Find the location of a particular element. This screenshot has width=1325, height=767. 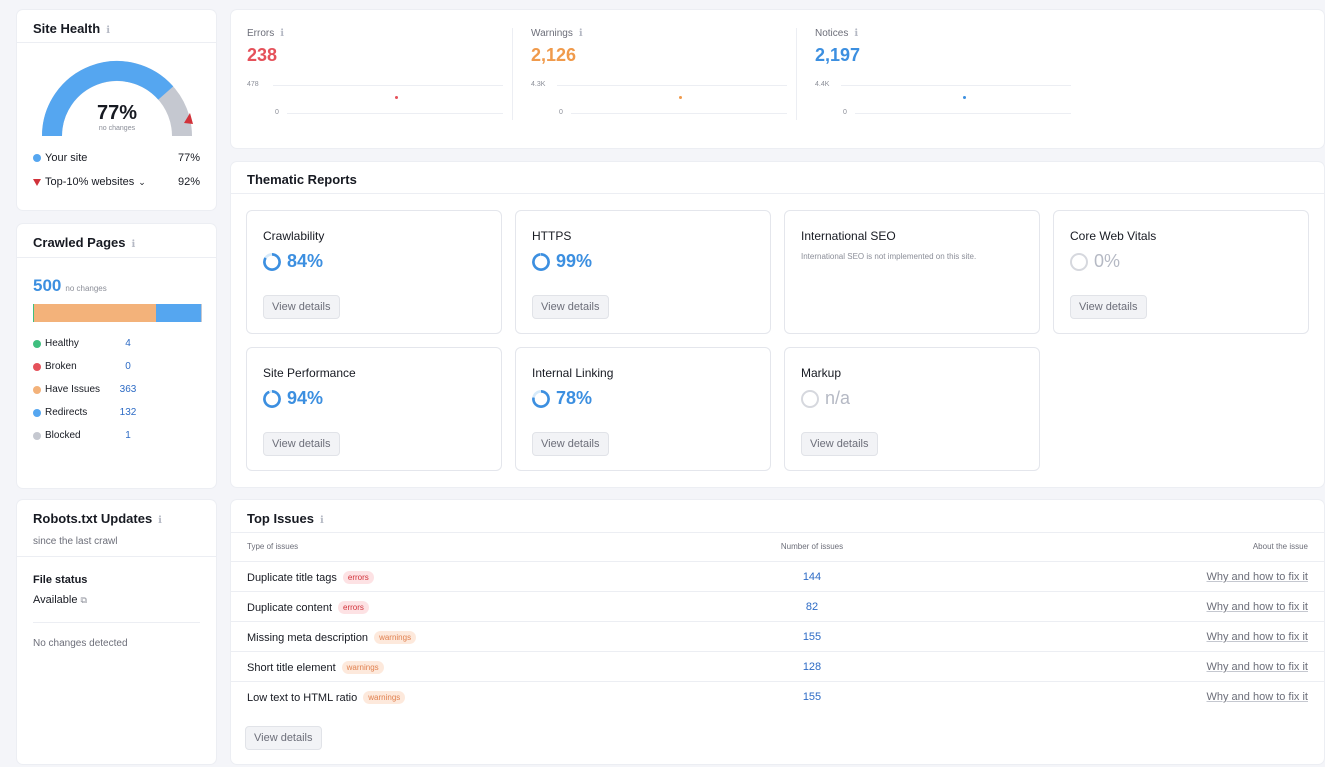

issue-count: 82 is located at coordinates (812, 607).